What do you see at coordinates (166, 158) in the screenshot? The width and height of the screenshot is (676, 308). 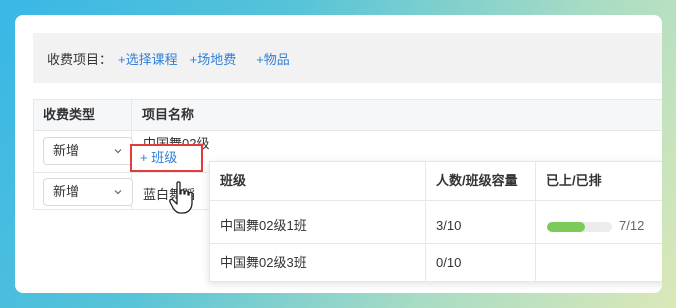 I see `add-class-button: + 班级` at bounding box center [166, 158].